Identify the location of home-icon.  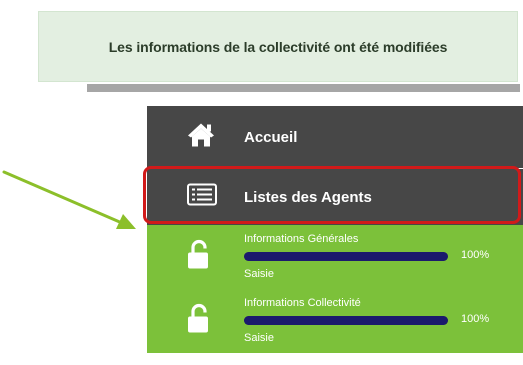
(201, 137).